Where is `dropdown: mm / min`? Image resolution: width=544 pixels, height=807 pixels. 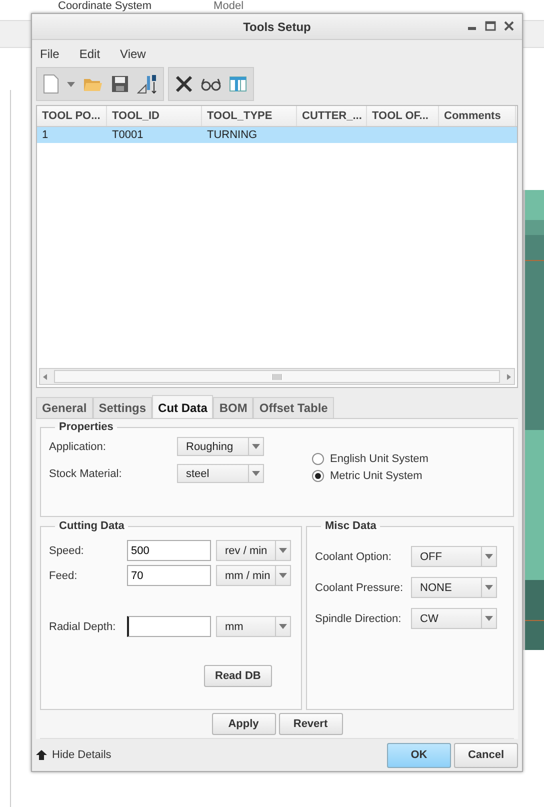
dropdown: mm / min is located at coordinates (253, 575).